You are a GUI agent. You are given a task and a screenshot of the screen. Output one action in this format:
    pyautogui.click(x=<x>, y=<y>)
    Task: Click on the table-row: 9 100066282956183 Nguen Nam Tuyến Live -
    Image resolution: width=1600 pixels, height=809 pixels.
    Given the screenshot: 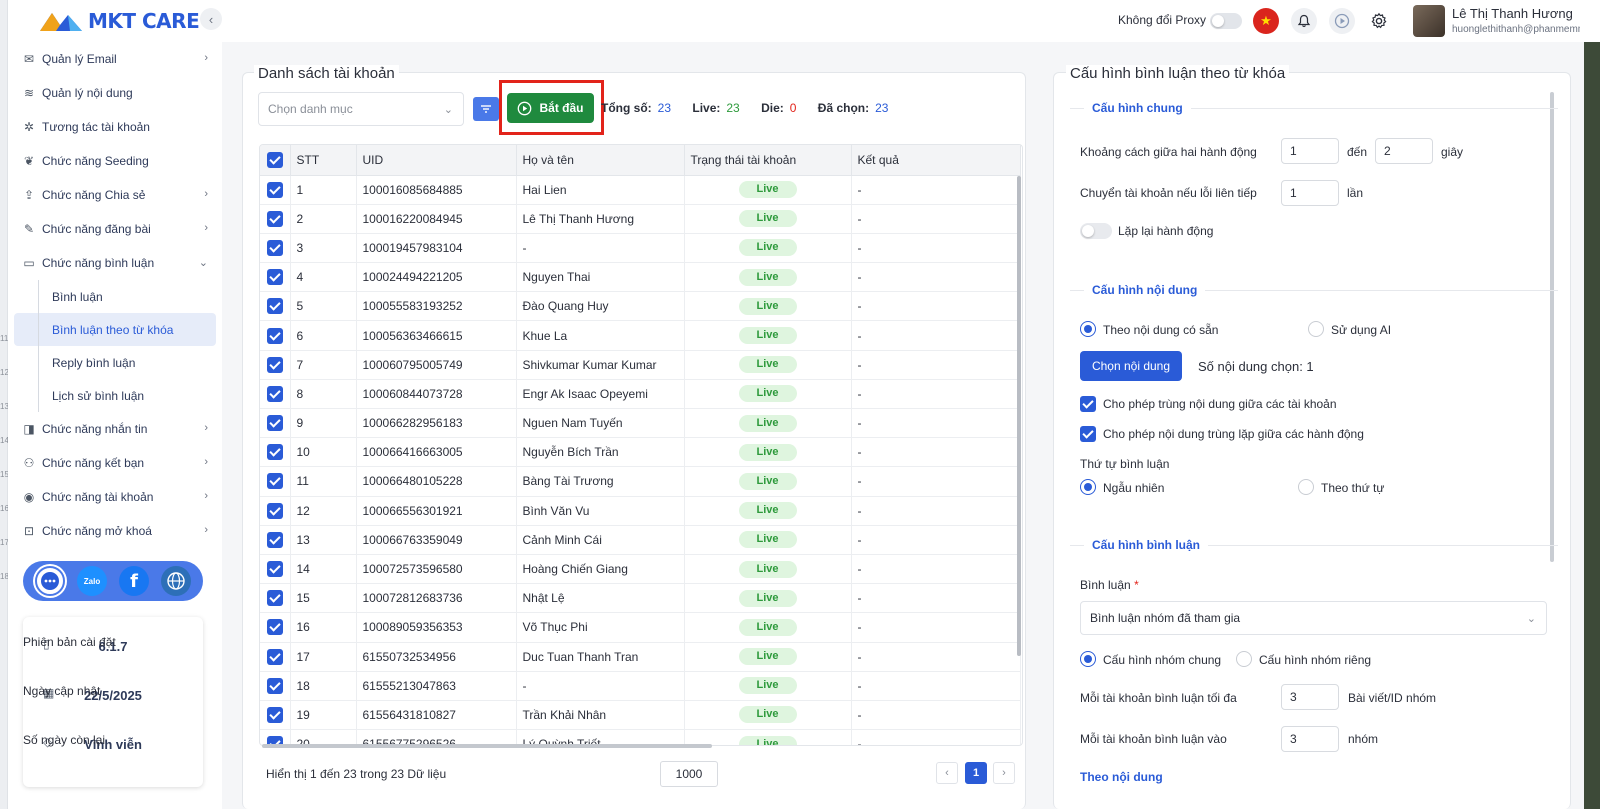 What is the action you would take?
    pyautogui.click(x=640, y=423)
    